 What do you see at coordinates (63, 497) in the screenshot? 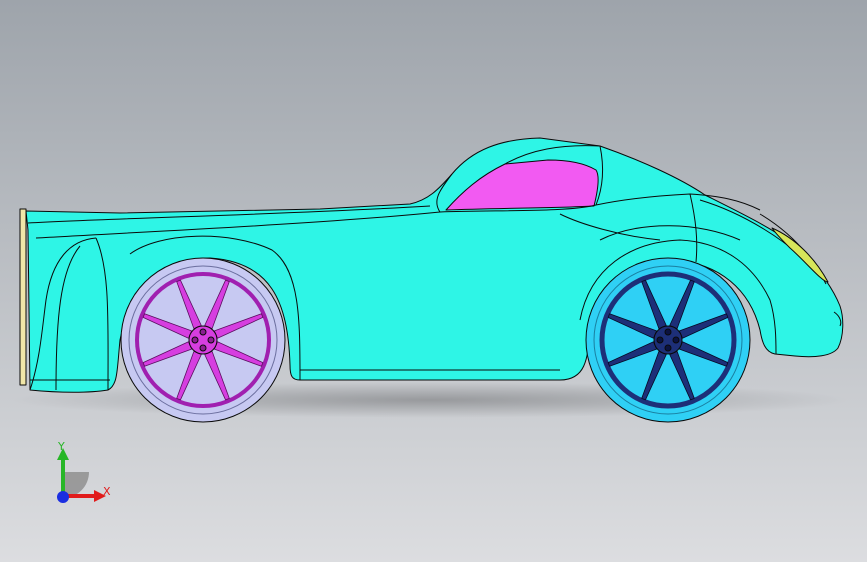
I see `z-axis-dot-icon` at bounding box center [63, 497].